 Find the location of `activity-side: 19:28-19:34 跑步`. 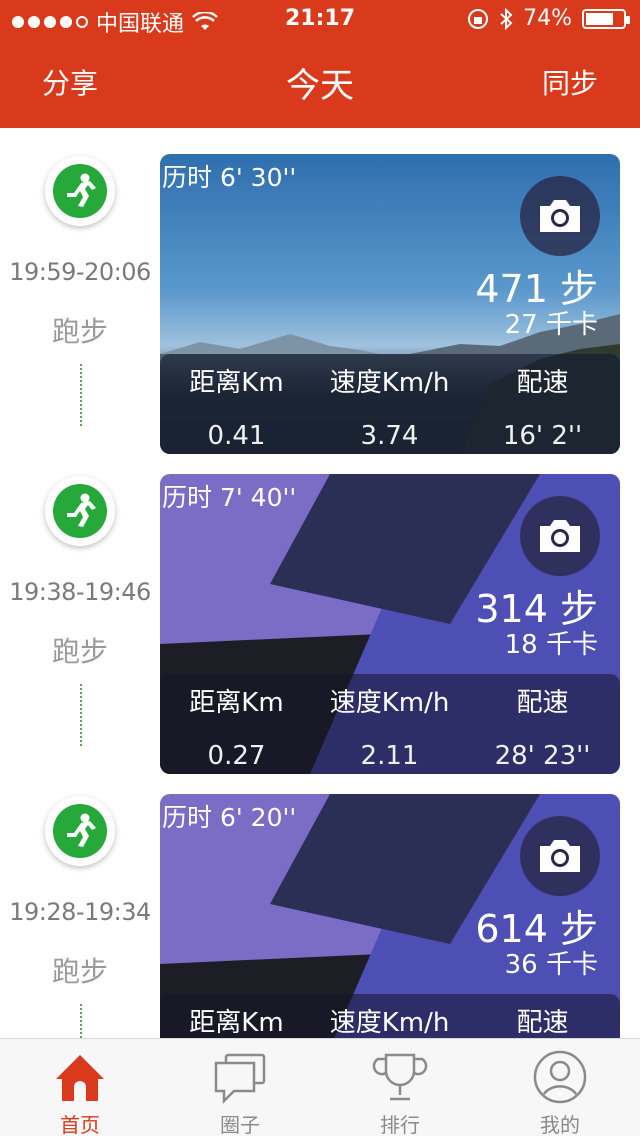

activity-side: 19:28-19:34 跑步 is located at coordinates (80, 903).